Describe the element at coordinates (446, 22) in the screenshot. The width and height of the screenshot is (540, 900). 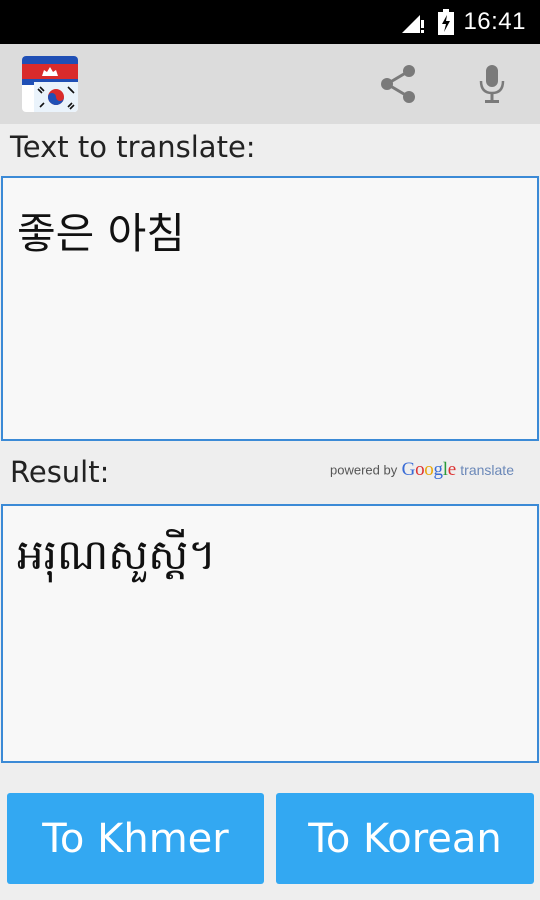
I see `battery-charging-icon` at that location.